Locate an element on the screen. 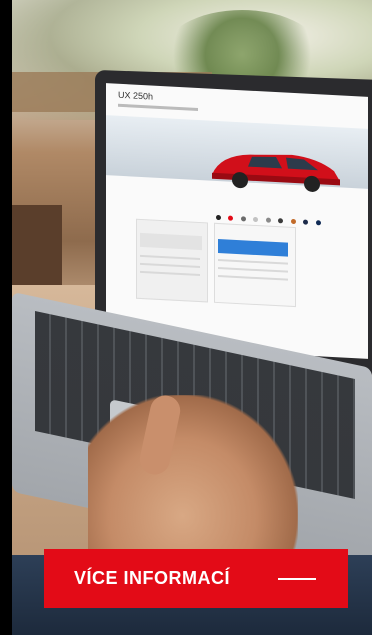  more-info-button: VÍCE INFORMACÍ is located at coordinates (196, 578).